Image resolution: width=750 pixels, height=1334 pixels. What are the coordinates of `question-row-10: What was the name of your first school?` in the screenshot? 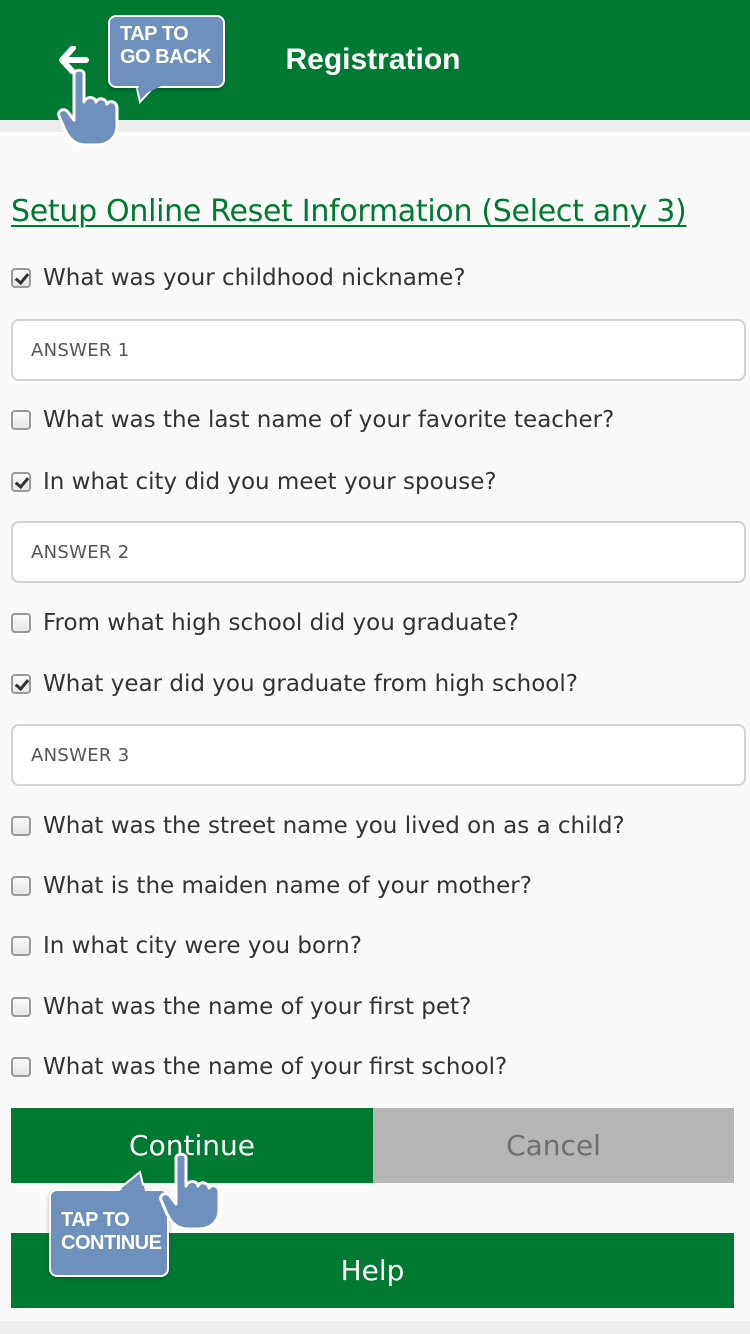 It's located at (259, 1067).